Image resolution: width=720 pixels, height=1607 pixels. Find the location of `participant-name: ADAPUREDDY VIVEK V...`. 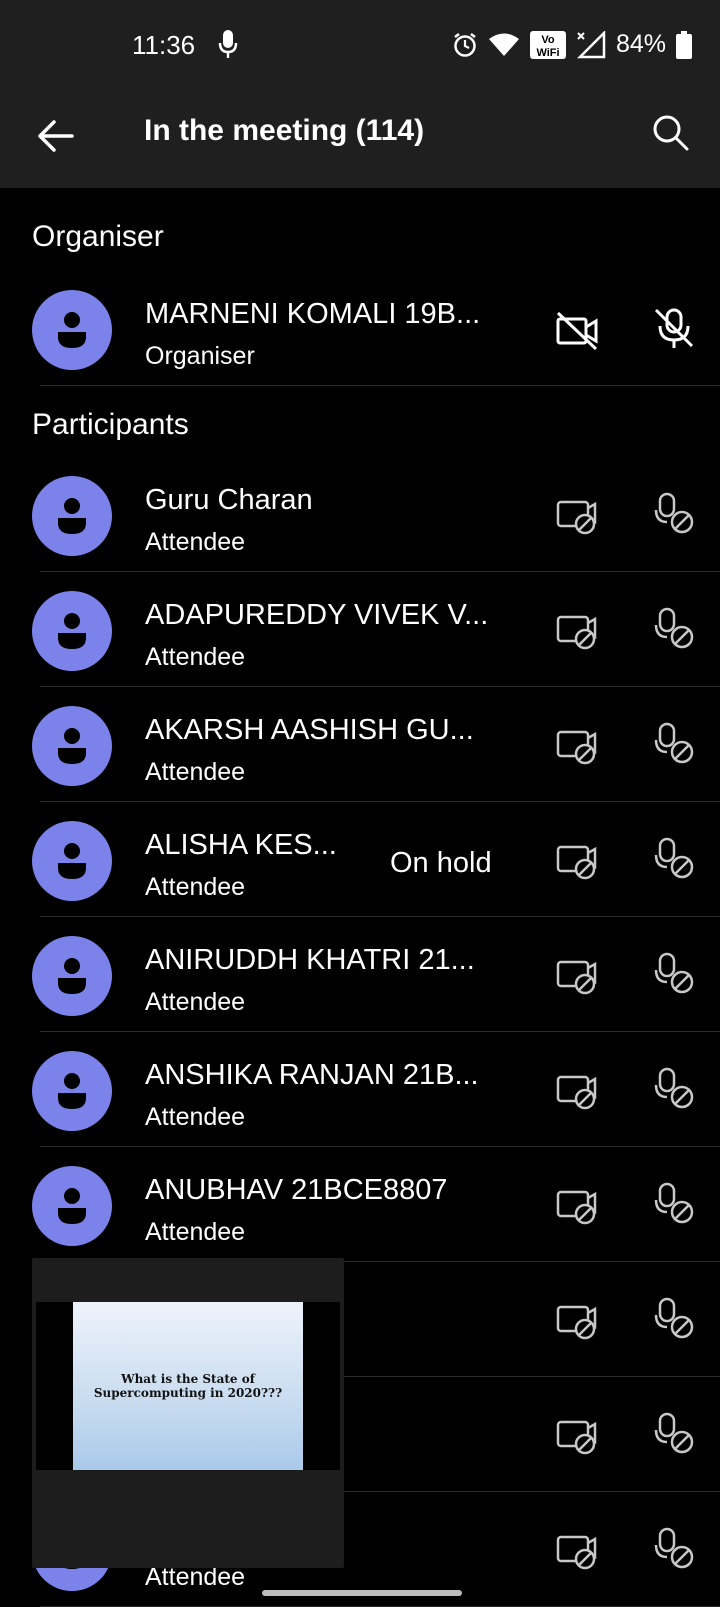

participant-name: ADAPUREDDY VIVEK V... is located at coordinates (317, 615).